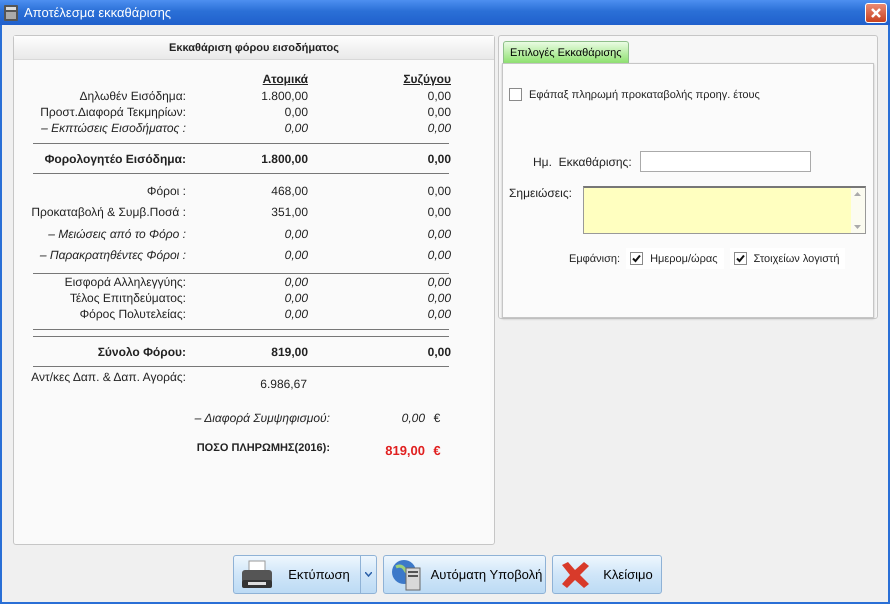 The width and height of the screenshot is (890, 604). I want to click on amount-cell-text: 351,00, so click(289, 212).